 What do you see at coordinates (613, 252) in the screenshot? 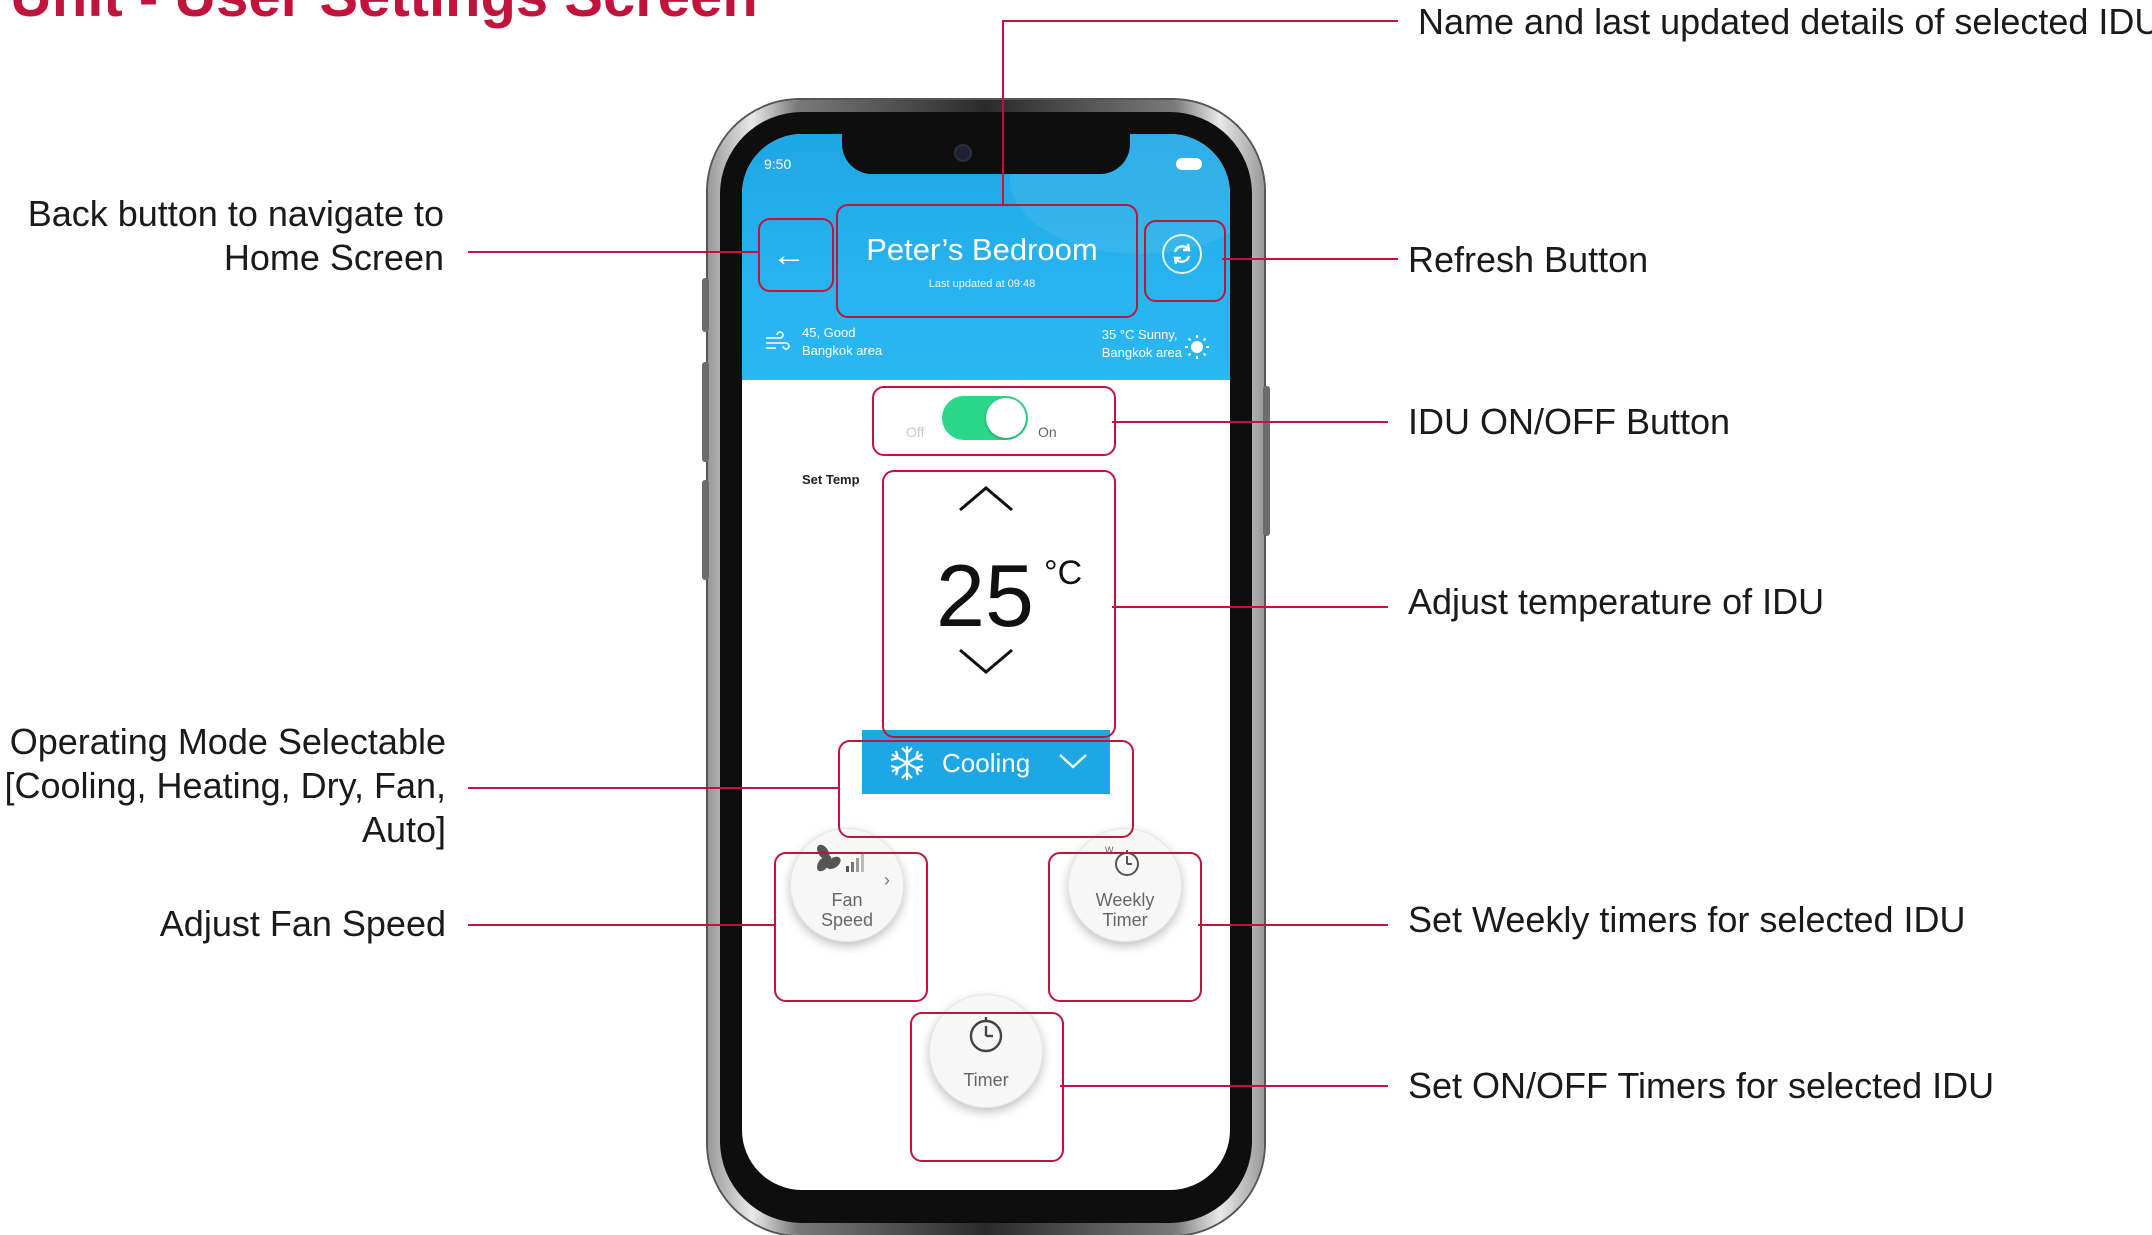
I see `leader-back` at bounding box center [613, 252].